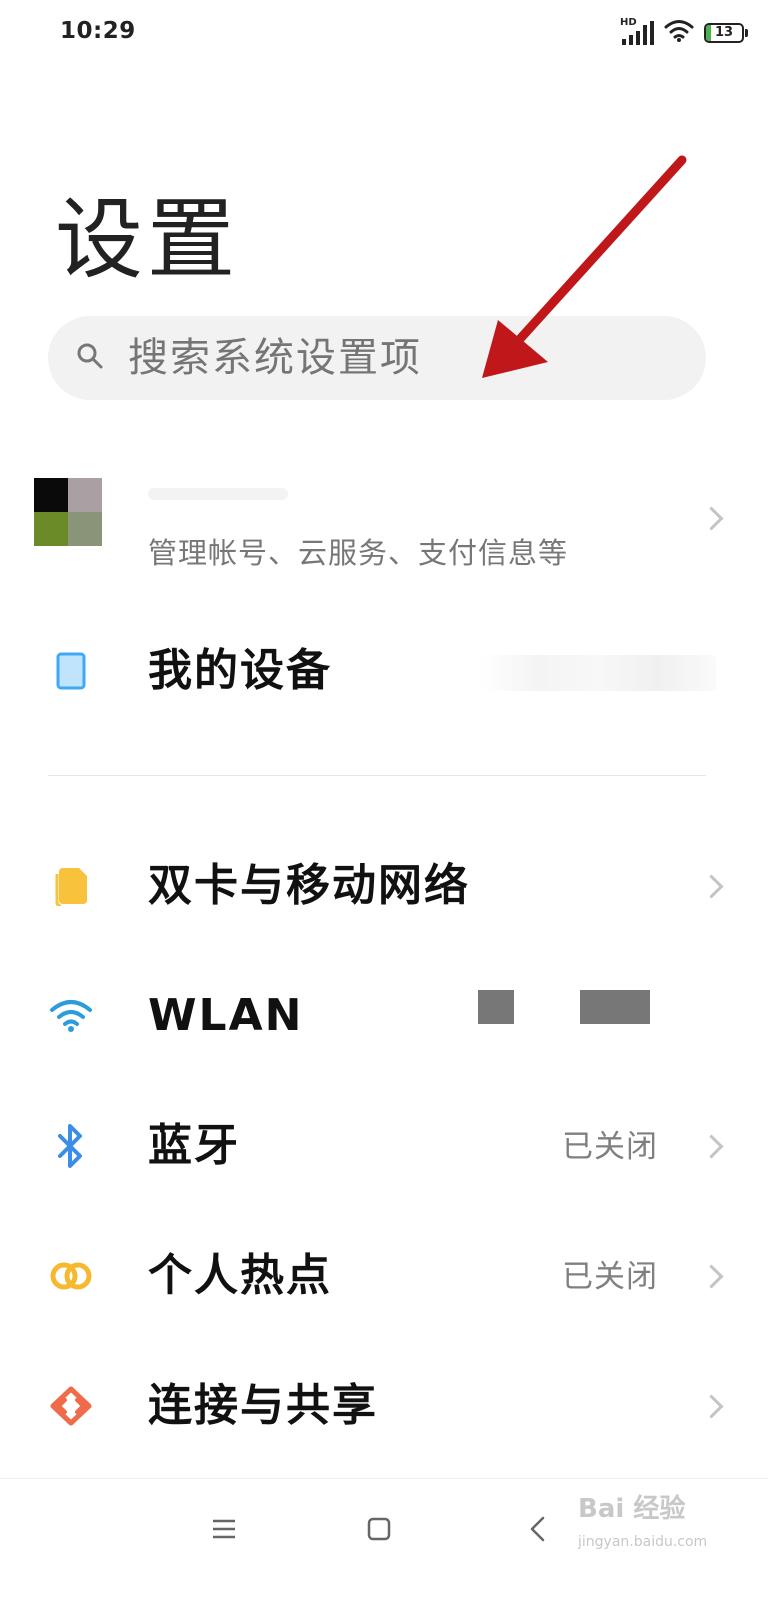 Image resolution: width=768 pixels, height=1601 pixels. What do you see at coordinates (384, 1145) in the screenshot?
I see `settings-item-bluetooth: 蓝牙 已关闭` at bounding box center [384, 1145].